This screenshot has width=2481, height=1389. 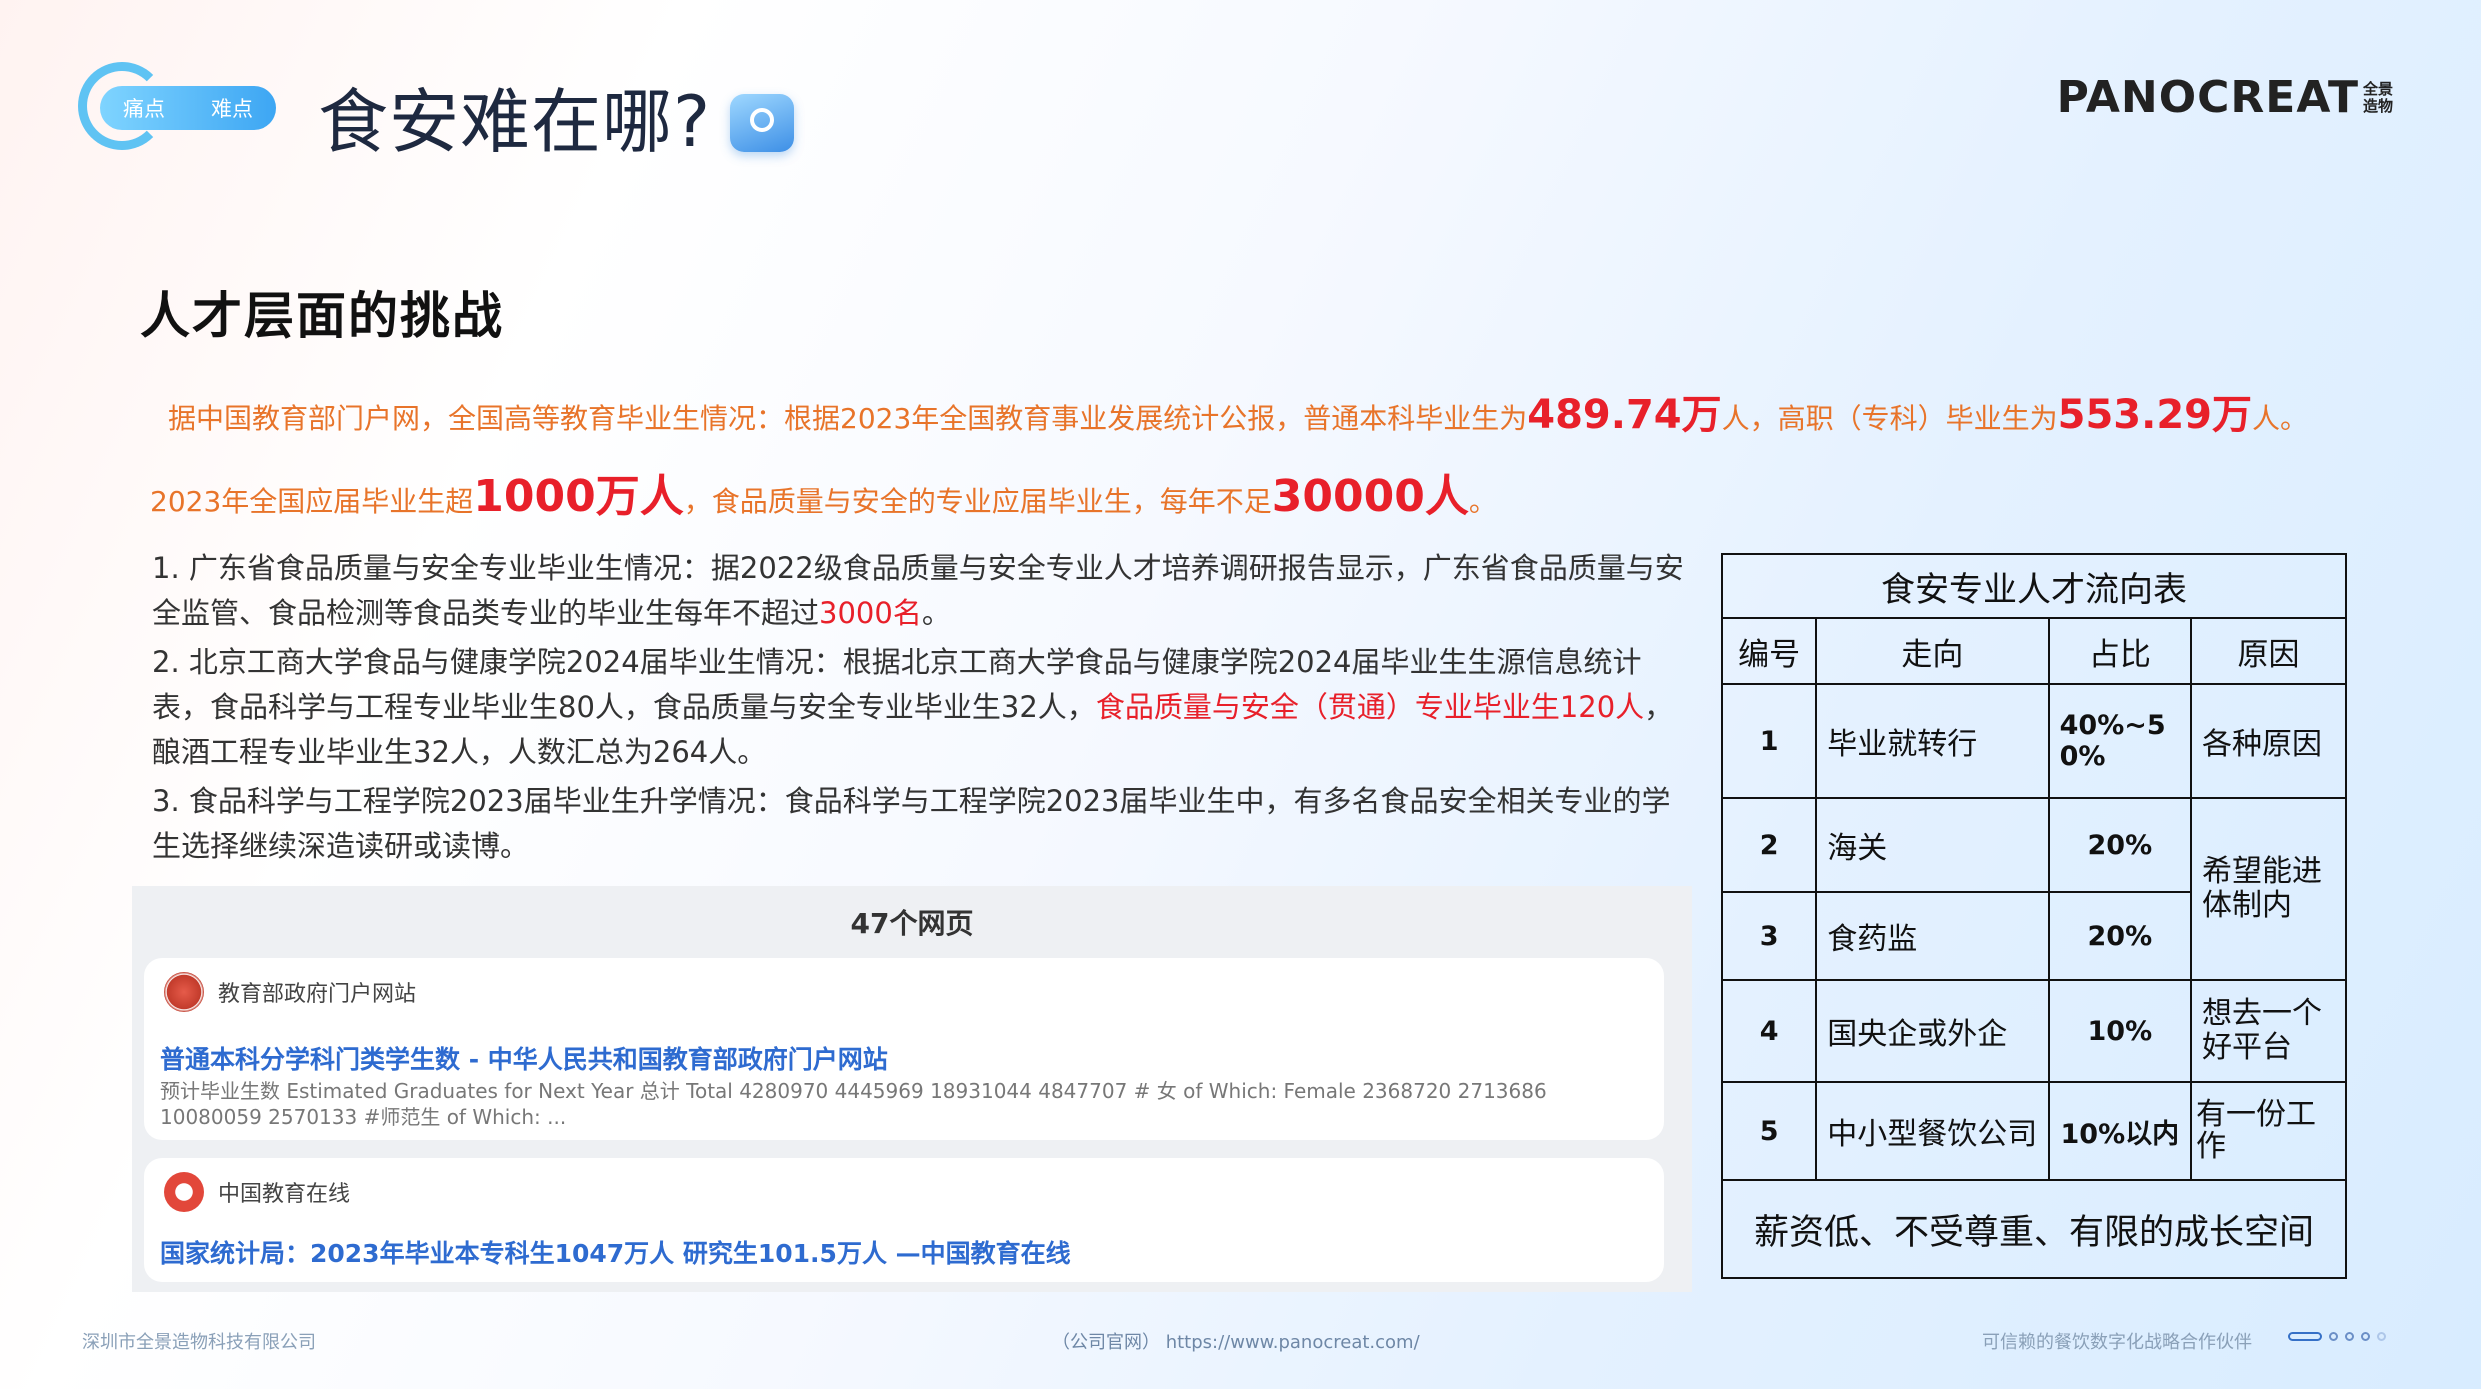 What do you see at coordinates (2154, 415) in the screenshot?
I see `highlight-number: 553.29万` at bounding box center [2154, 415].